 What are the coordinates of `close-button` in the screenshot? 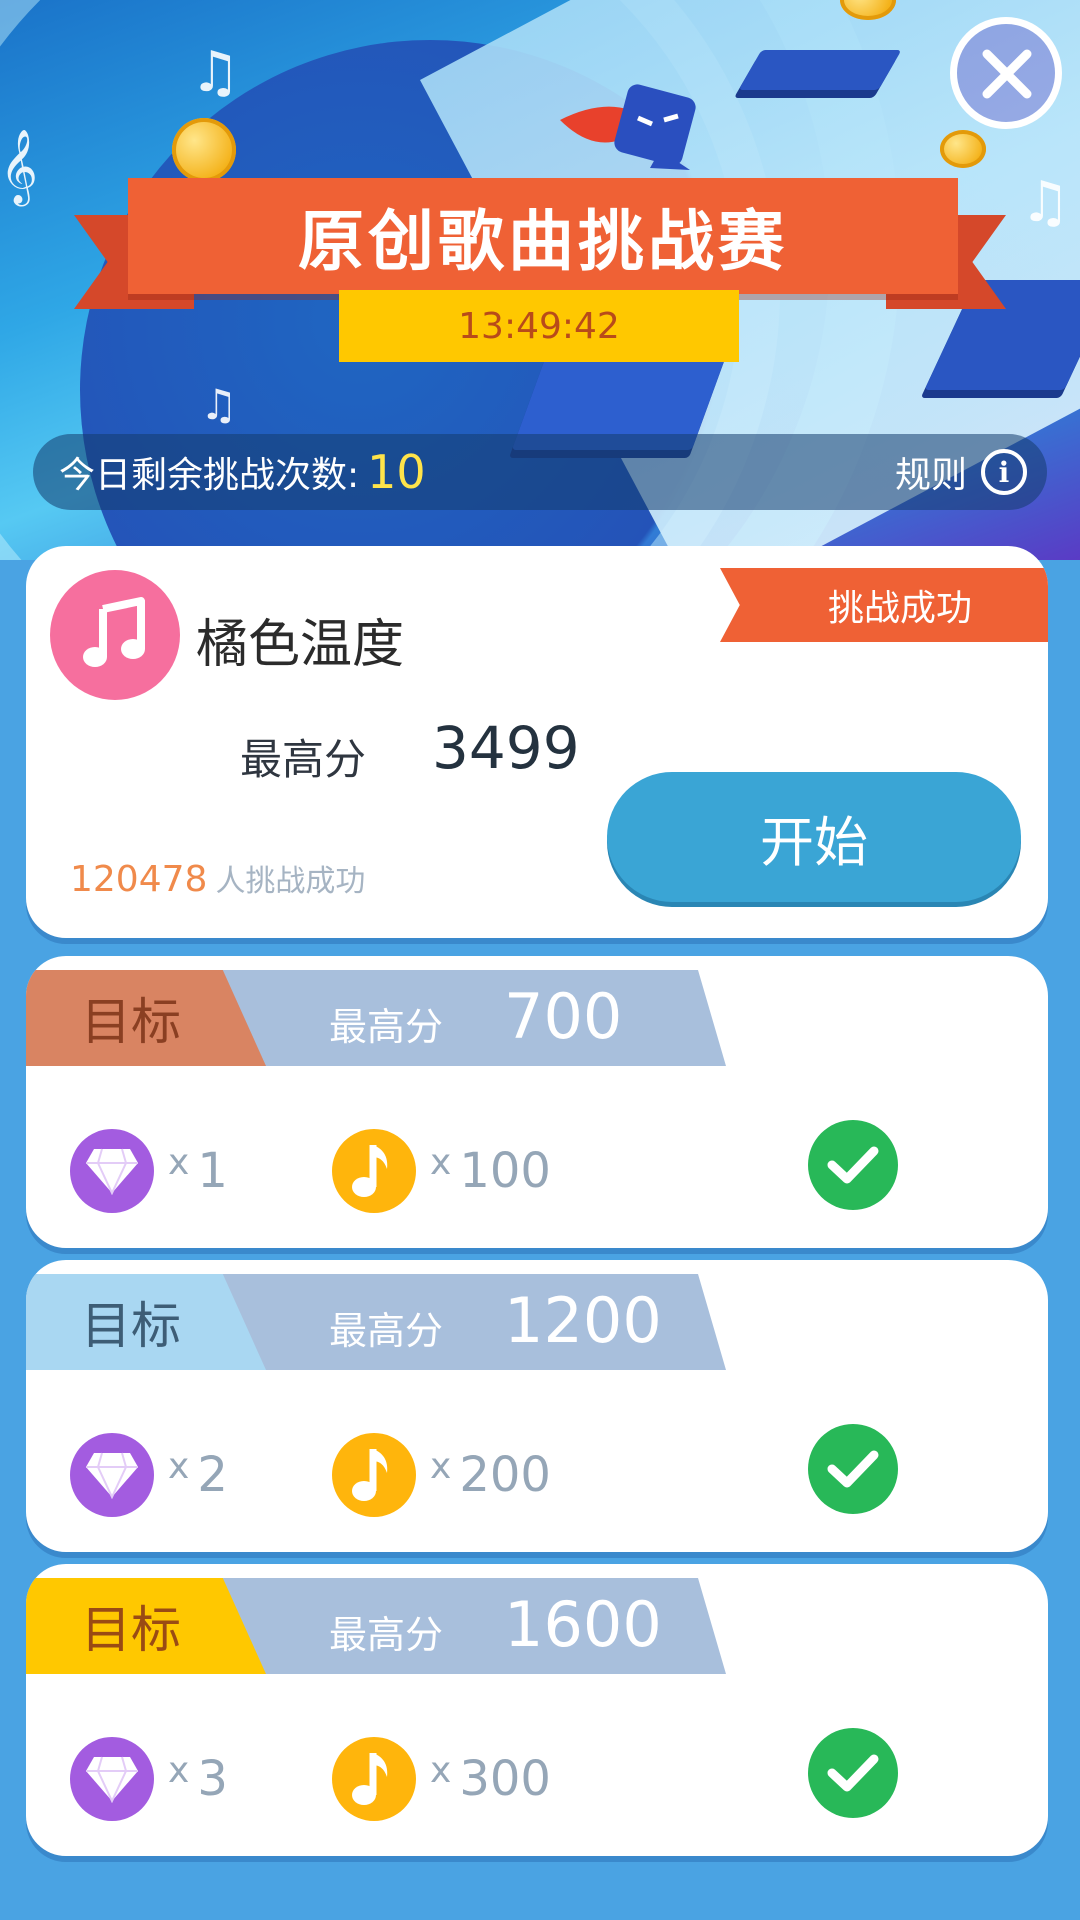 It's located at (1006, 73).